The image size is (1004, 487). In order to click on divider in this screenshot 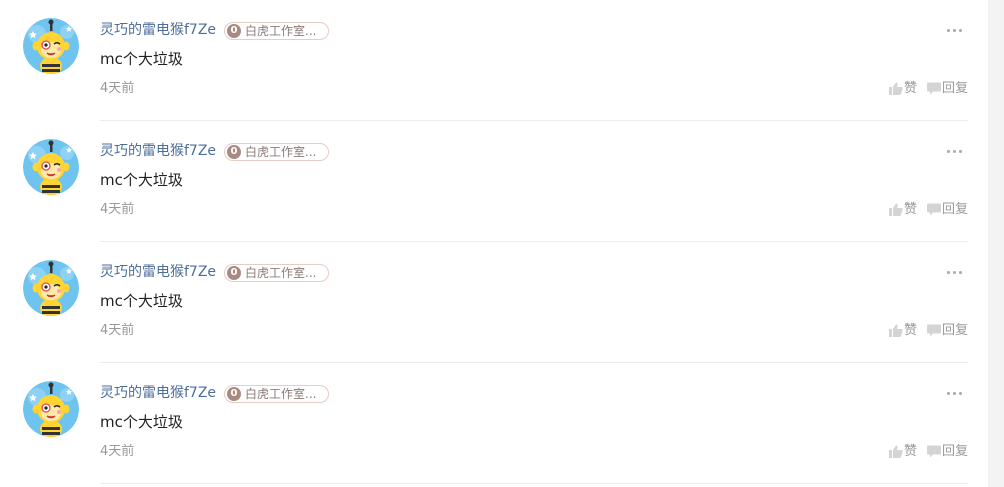, I will do `click(534, 483)`.